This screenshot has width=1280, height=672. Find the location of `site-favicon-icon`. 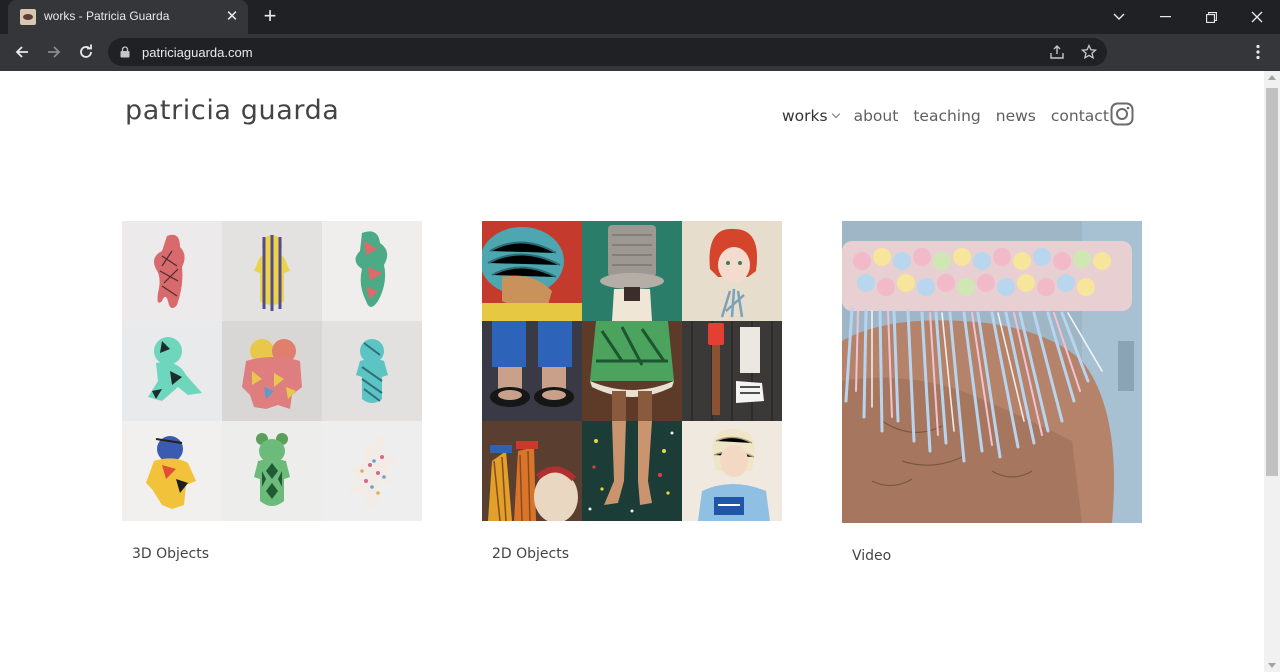

site-favicon-icon is located at coordinates (28, 17).